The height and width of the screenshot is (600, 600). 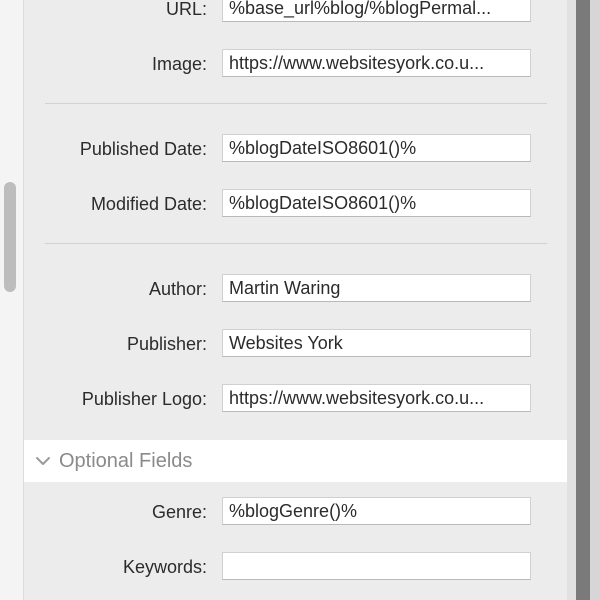 What do you see at coordinates (12, 300) in the screenshot?
I see `left-scroll-track` at bounding box center [12, 300].